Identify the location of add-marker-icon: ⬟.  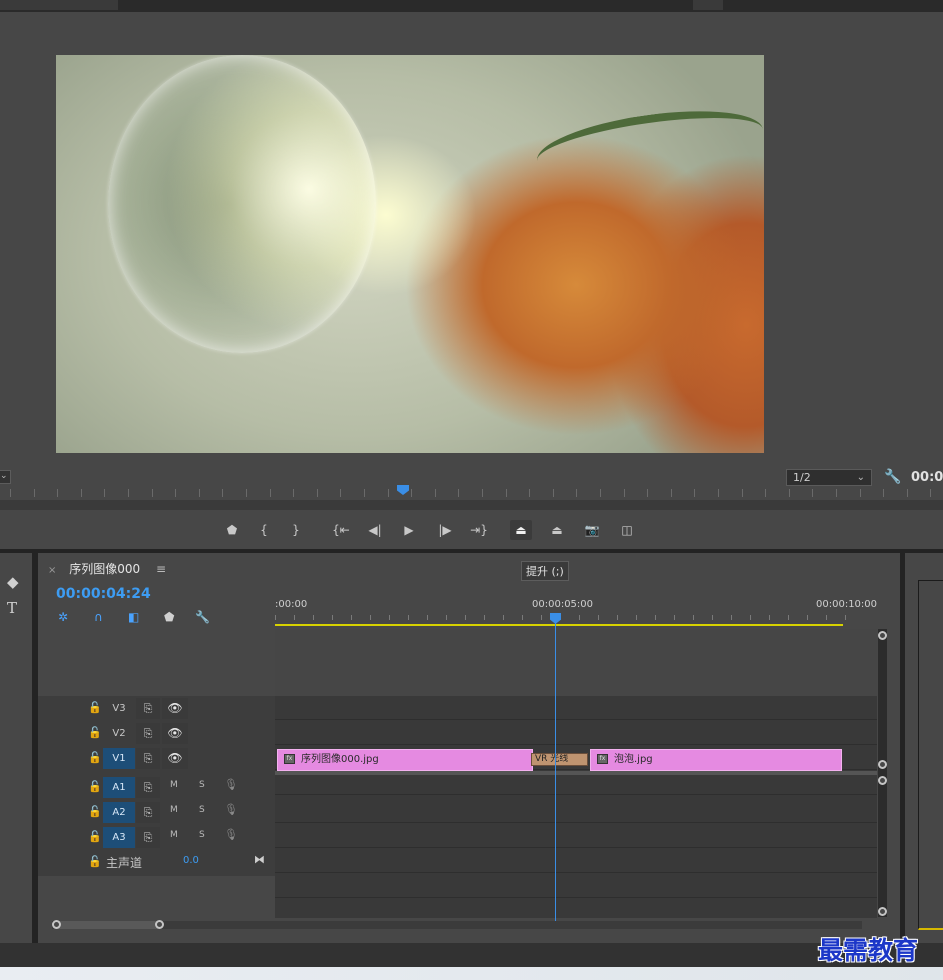
(169, 617).